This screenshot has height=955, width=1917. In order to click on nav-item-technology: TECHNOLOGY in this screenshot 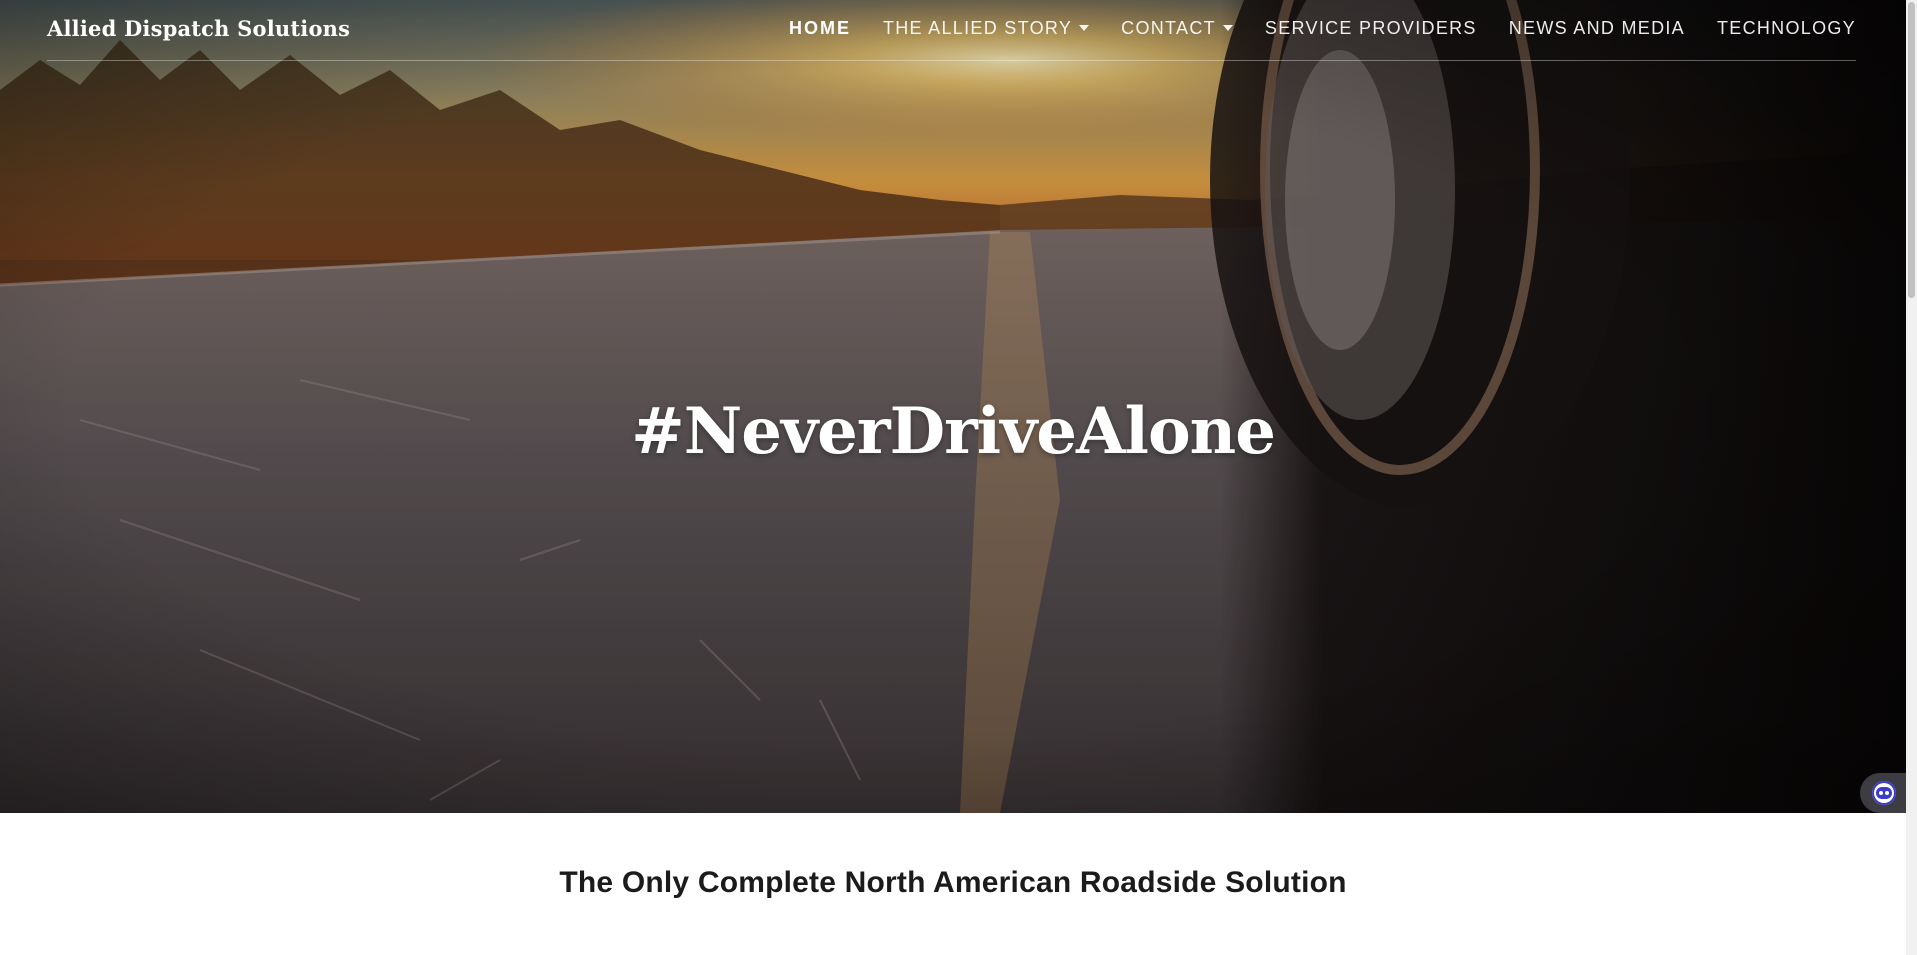, I will do `click(1786, 28)`.